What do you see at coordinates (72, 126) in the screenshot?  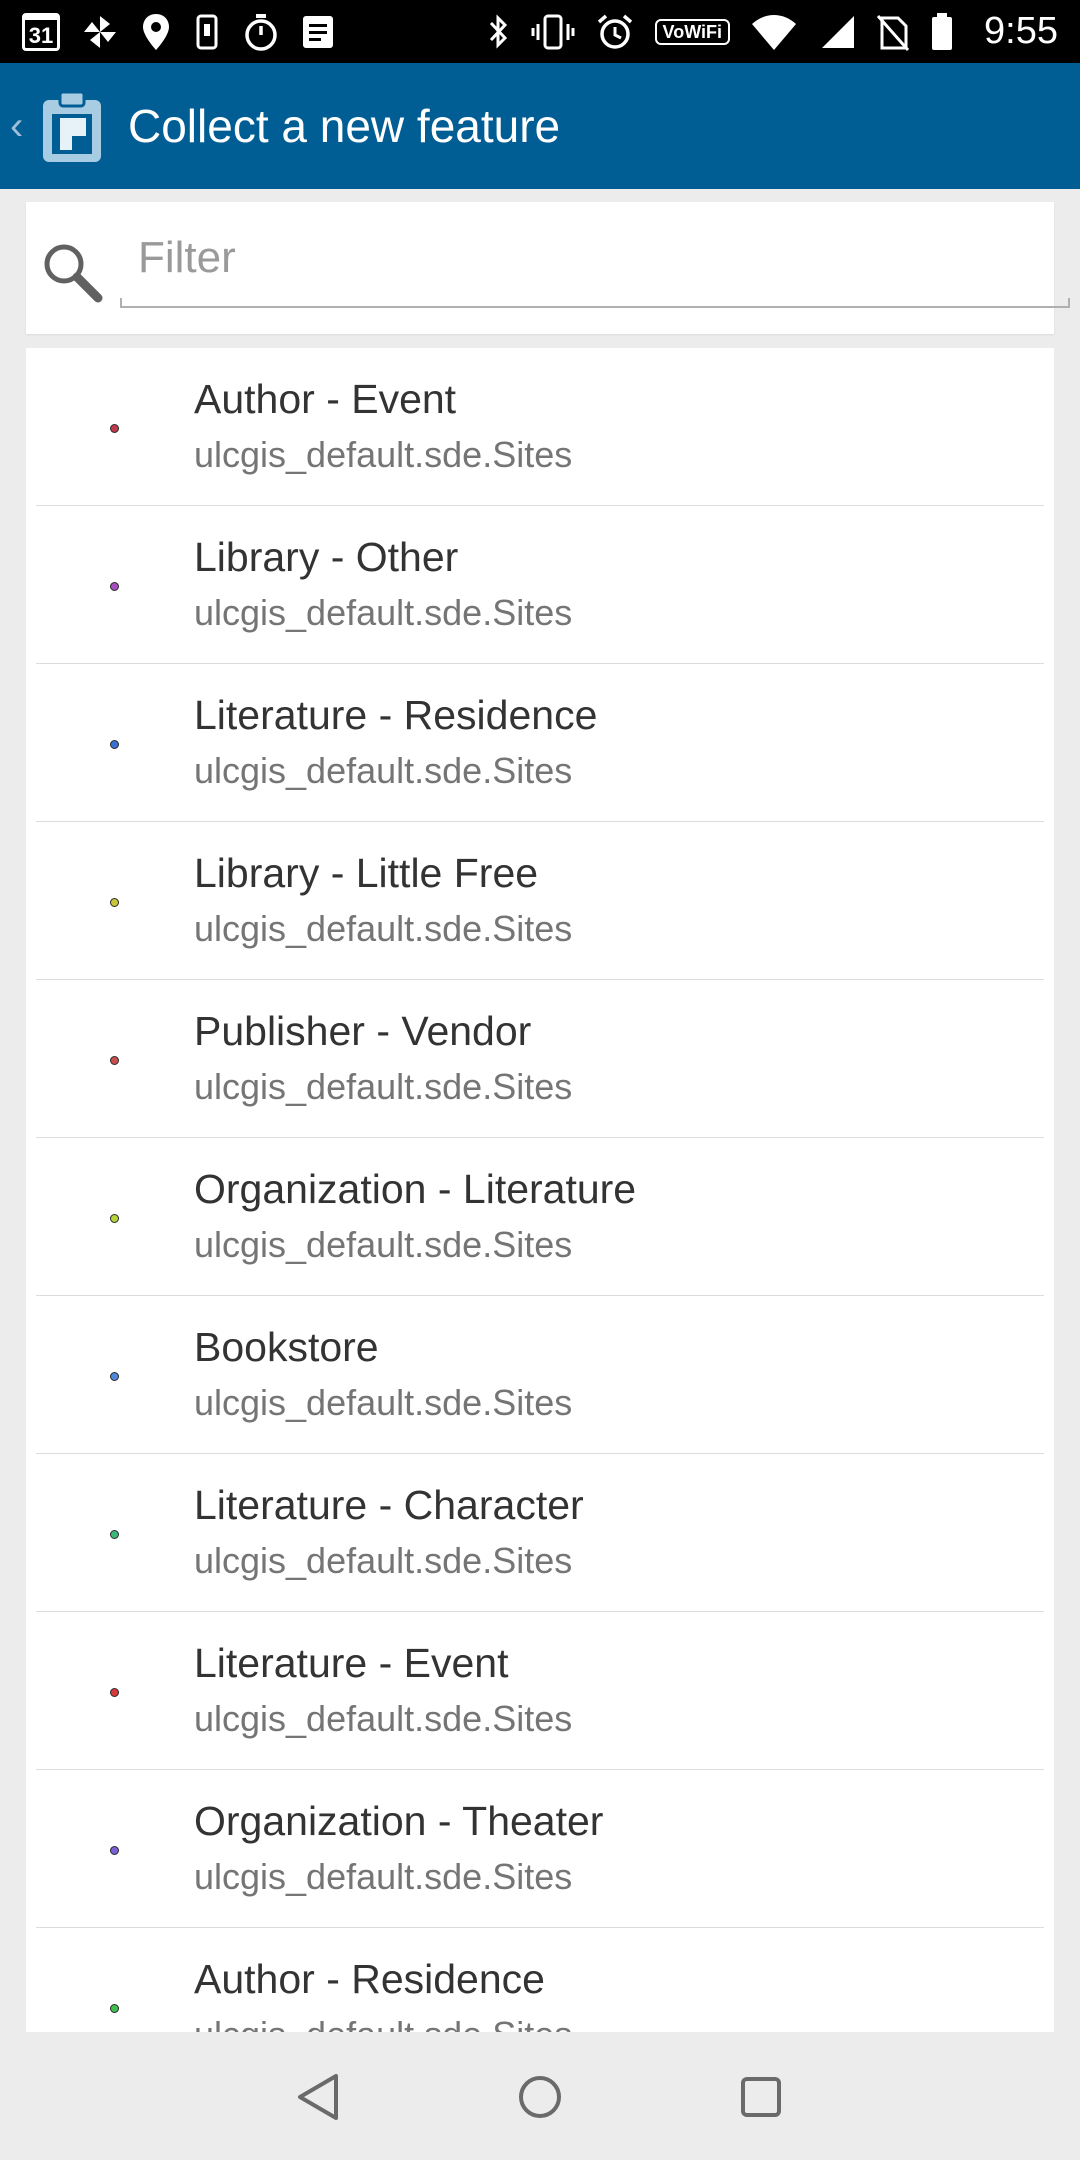 I see `clipboard-icon` at bounding box center [72, 126].